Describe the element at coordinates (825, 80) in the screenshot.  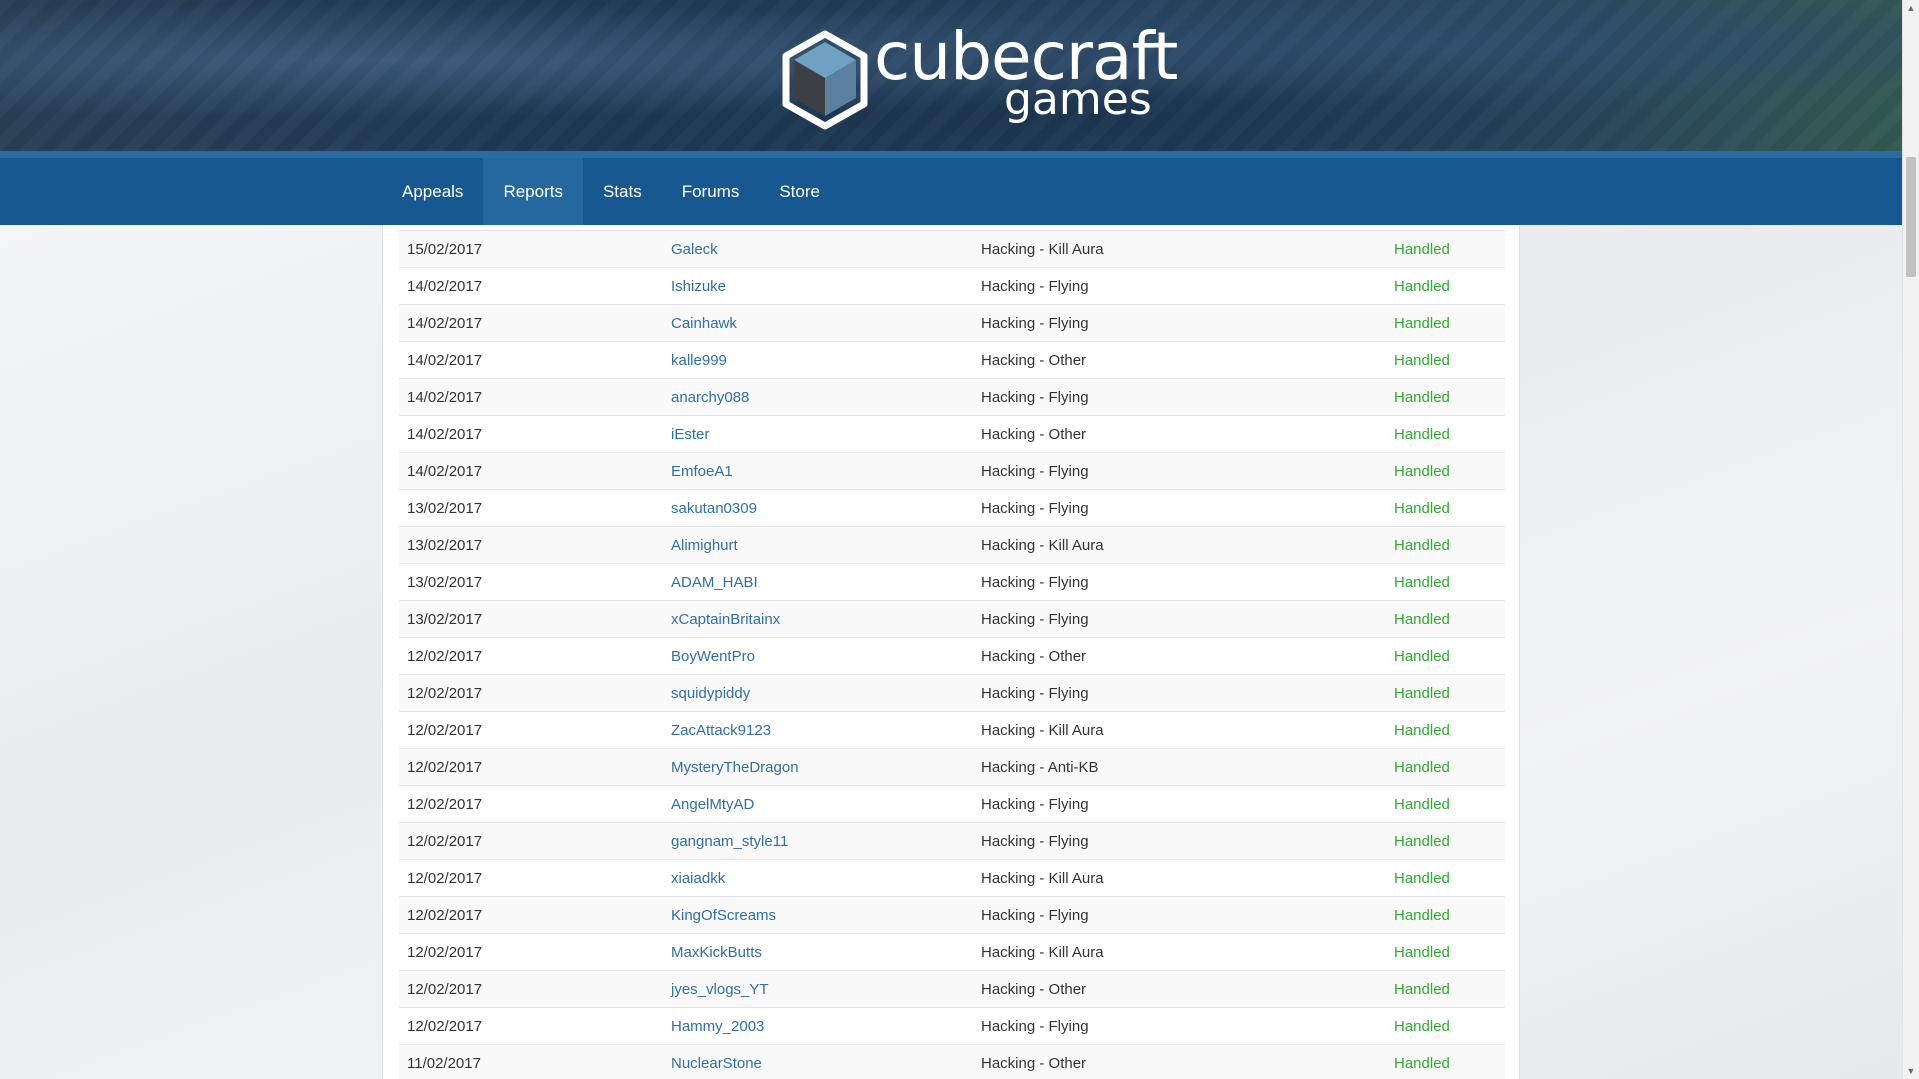
I see `cube-logo-icon` at that location.